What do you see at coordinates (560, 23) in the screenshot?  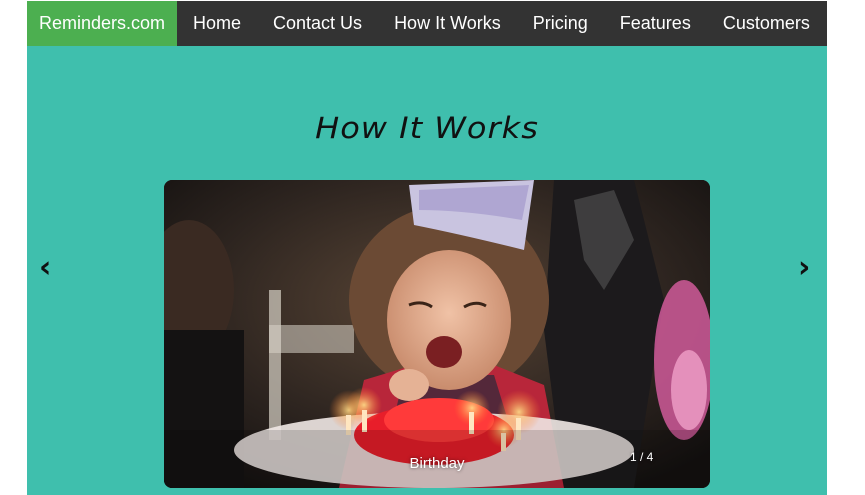 I see `nav-link-pricing: Pricing` at bounding box center [560, 23].